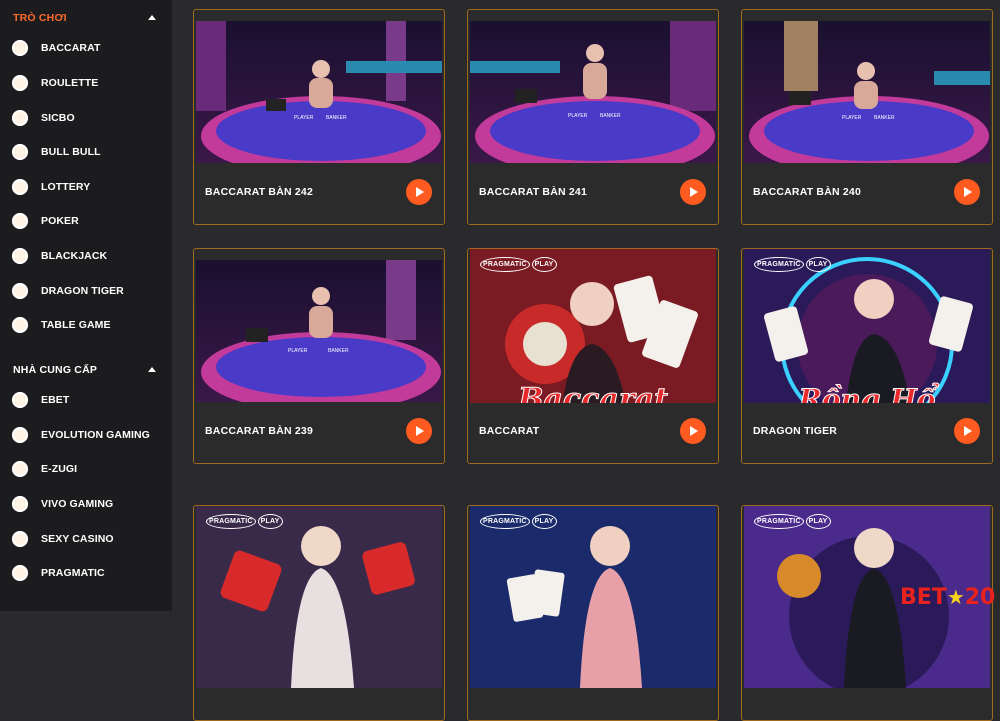 The image size is (1000, 721). What do you see at coordinates (40, 400) in the screenshot?
I see `filter-item-ebet: EBET` at bounding box center [40, 400].